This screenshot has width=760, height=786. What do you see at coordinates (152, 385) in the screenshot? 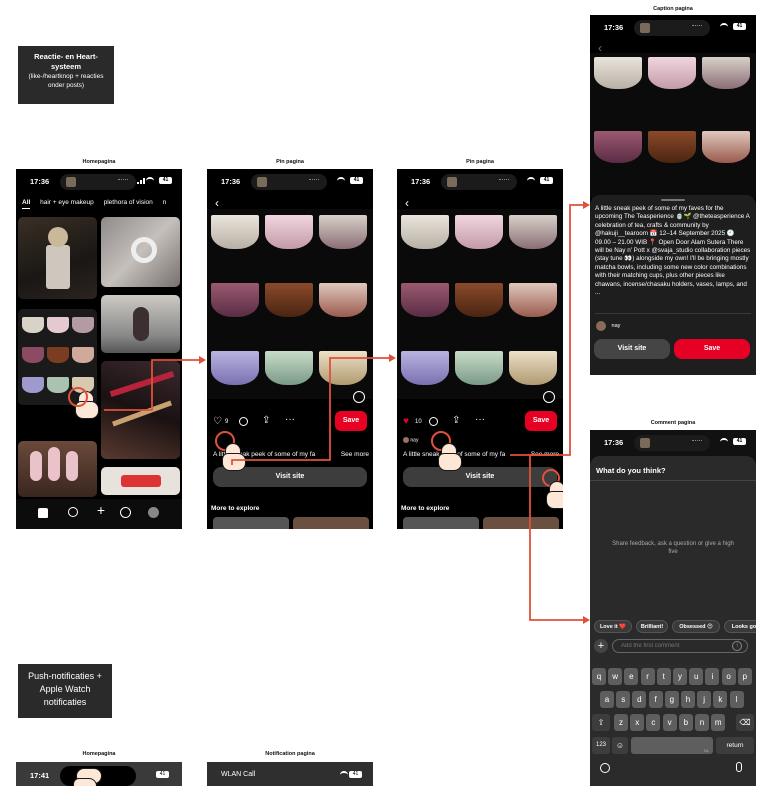
I see `arrow-home-to-pin` at bounding box center [152, 385].